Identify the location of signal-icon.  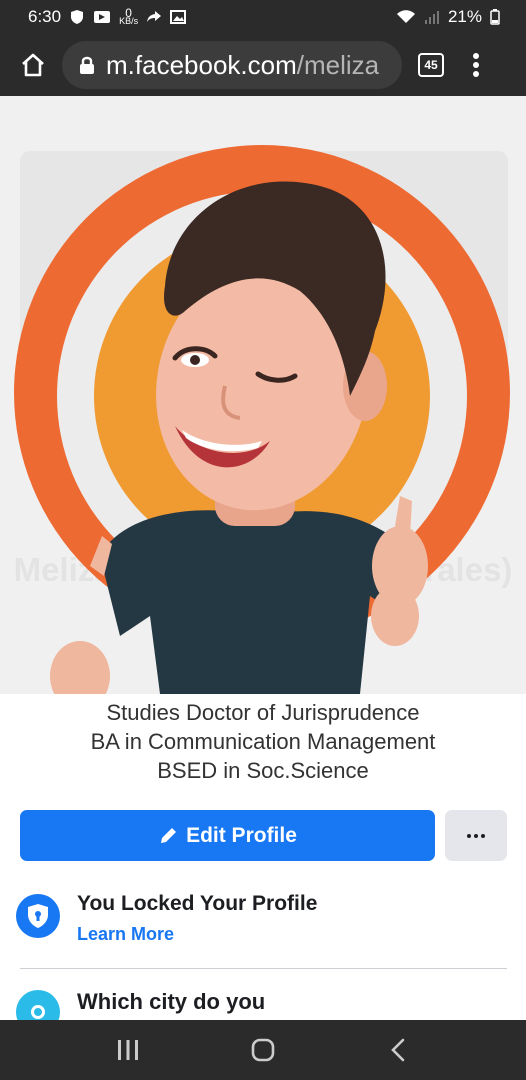
(431, 17).